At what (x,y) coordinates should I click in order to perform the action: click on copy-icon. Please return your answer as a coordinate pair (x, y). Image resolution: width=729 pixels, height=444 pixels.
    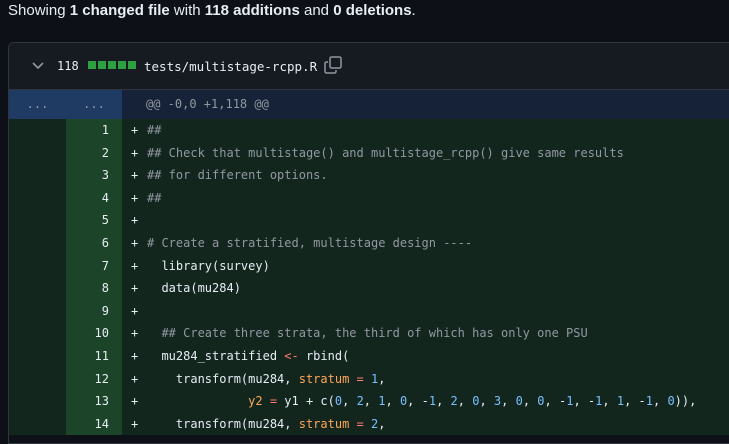
    Looking at the image, I should click on (333, 65).